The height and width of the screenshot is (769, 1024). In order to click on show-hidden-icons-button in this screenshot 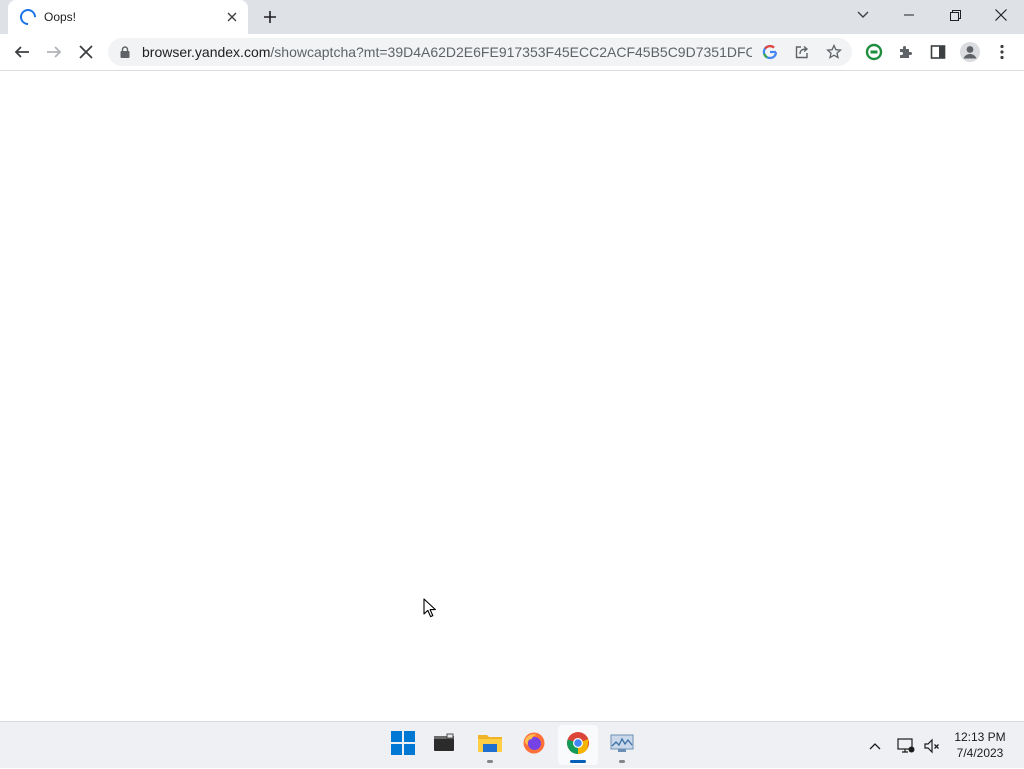, I will do `click(875, 745)`.